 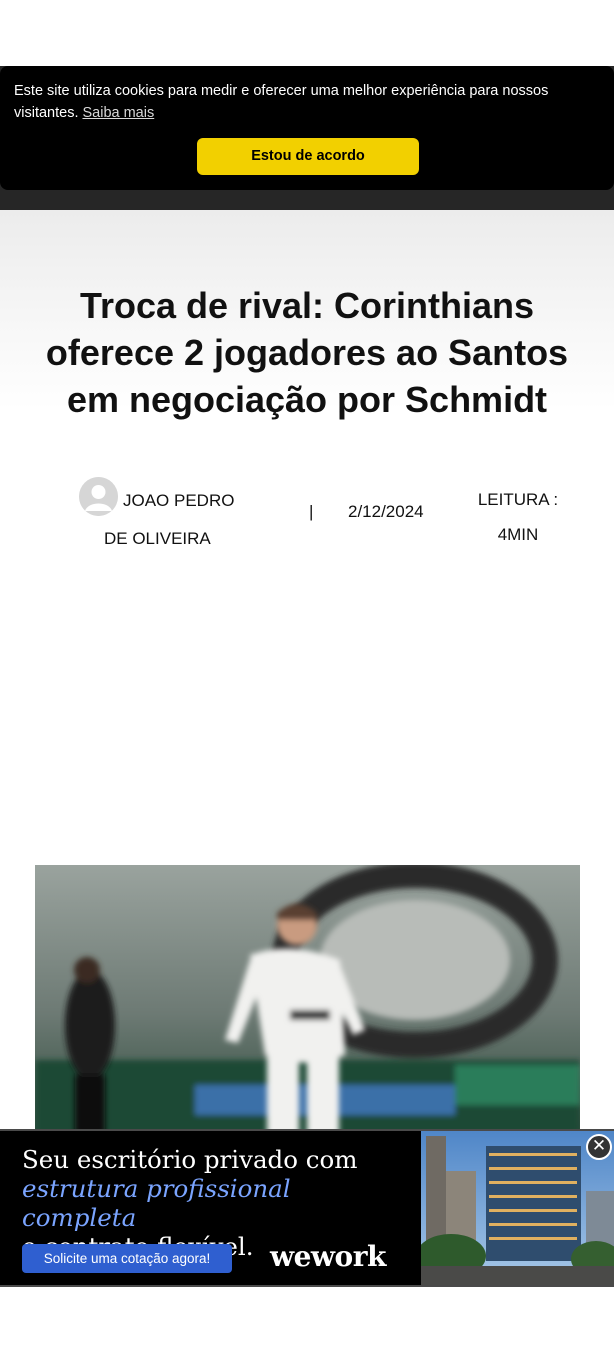 What do you see at coordinates (118, 113) in the screenshot?
I see `cookie-learn-more-link: Saiba mais` at bounding box center [118, 113].